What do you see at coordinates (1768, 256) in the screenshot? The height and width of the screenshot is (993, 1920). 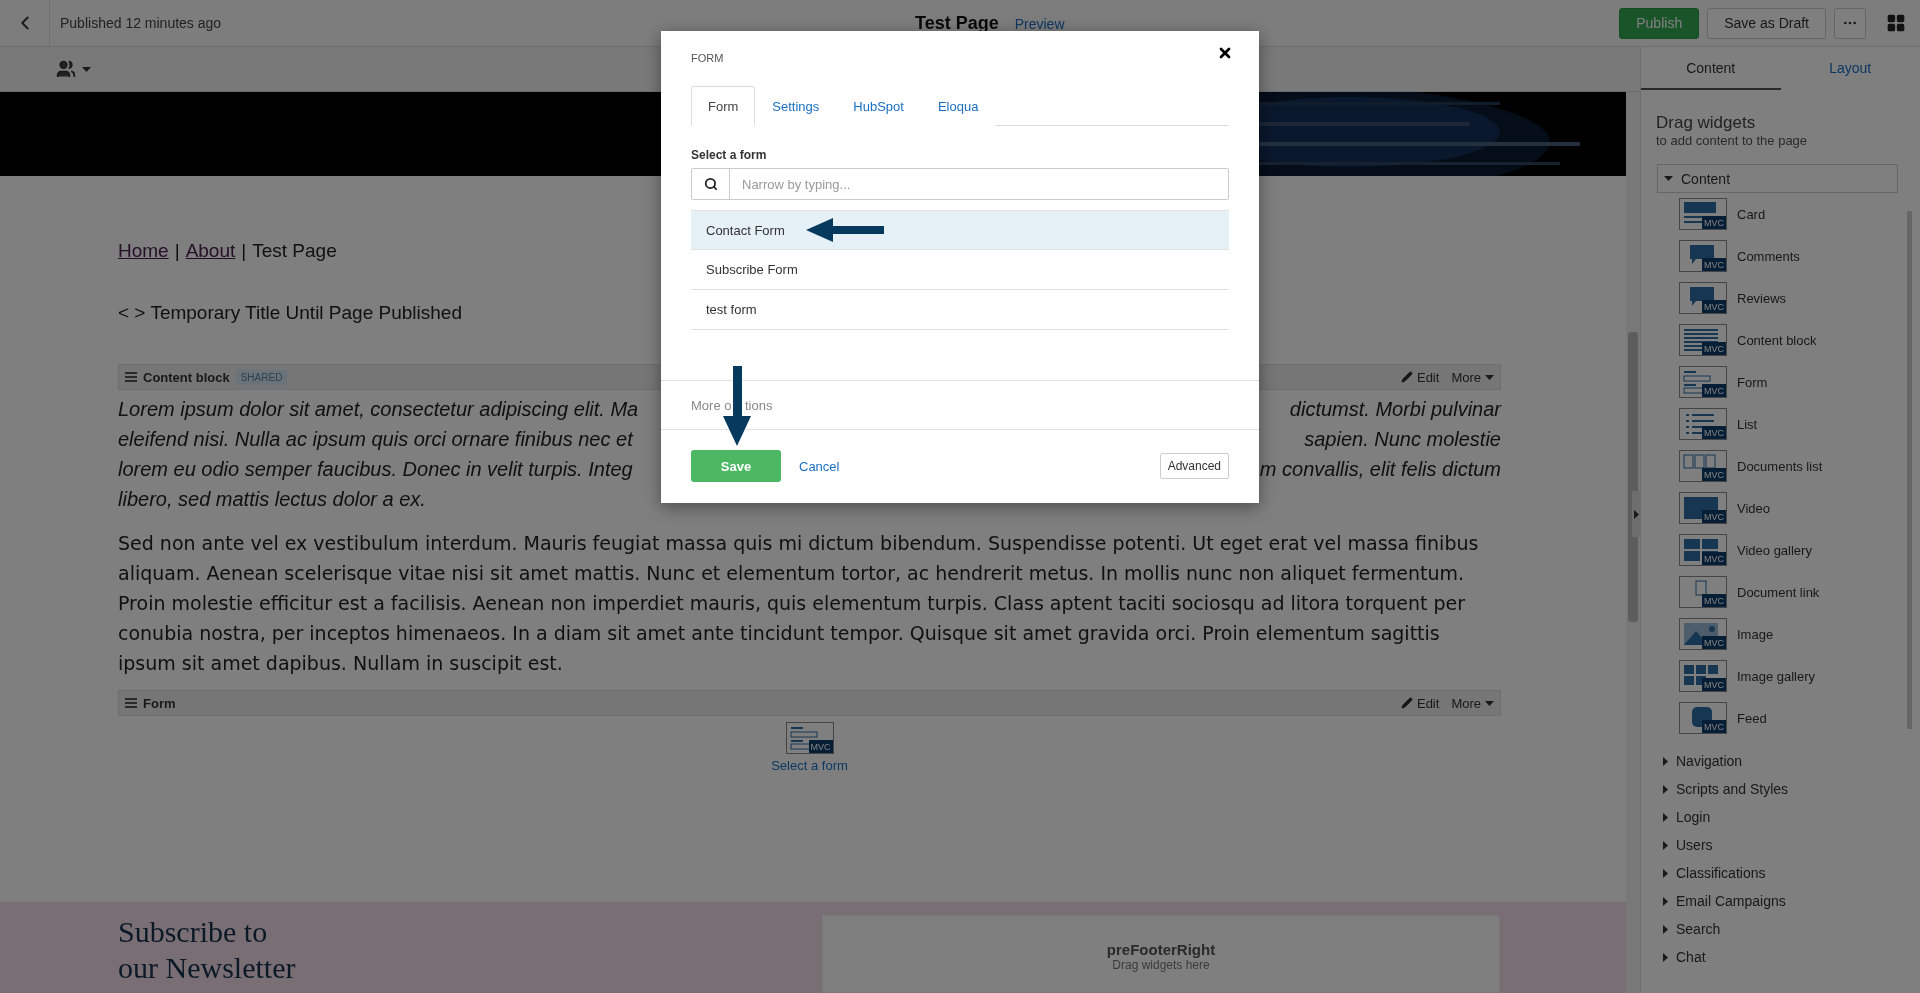 I see `widget-label: Comments` at bounding box center [1768, 256].